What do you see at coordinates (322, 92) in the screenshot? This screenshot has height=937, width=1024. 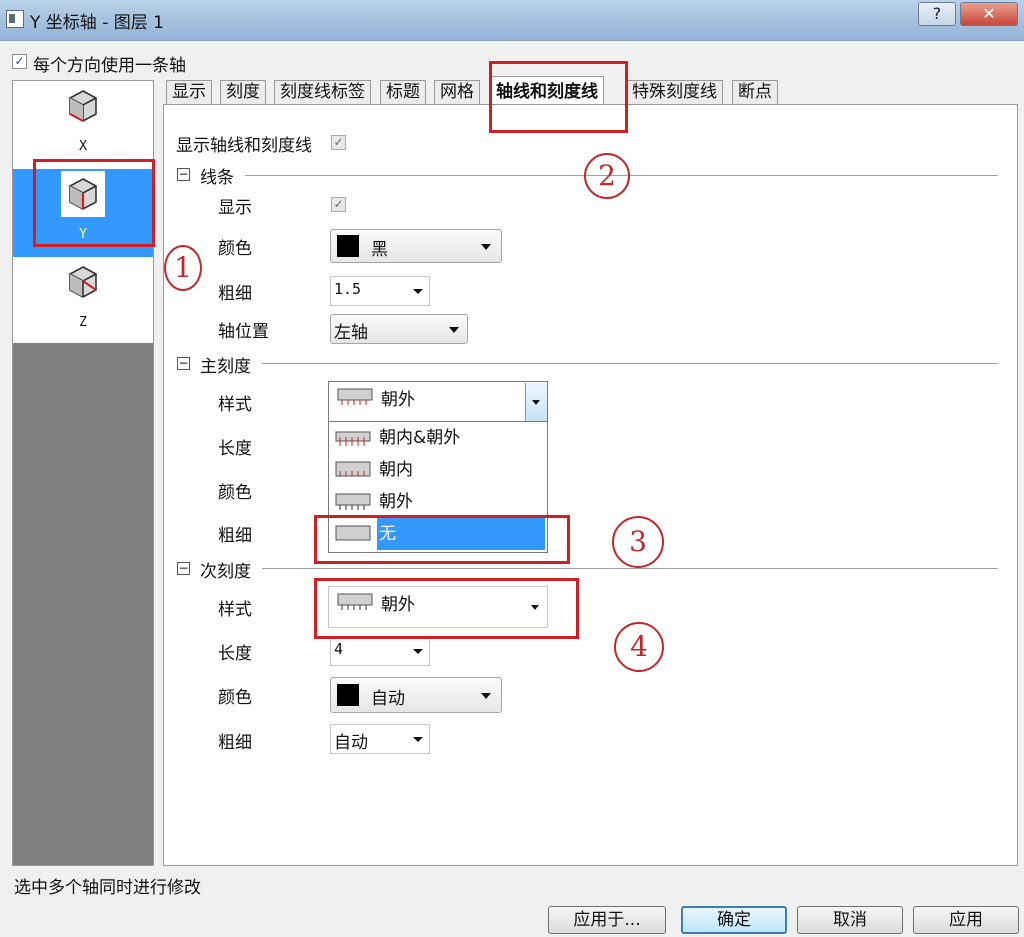 I see `tab-tick-labels: 刻度线标签` at bounding box center [322, 92].